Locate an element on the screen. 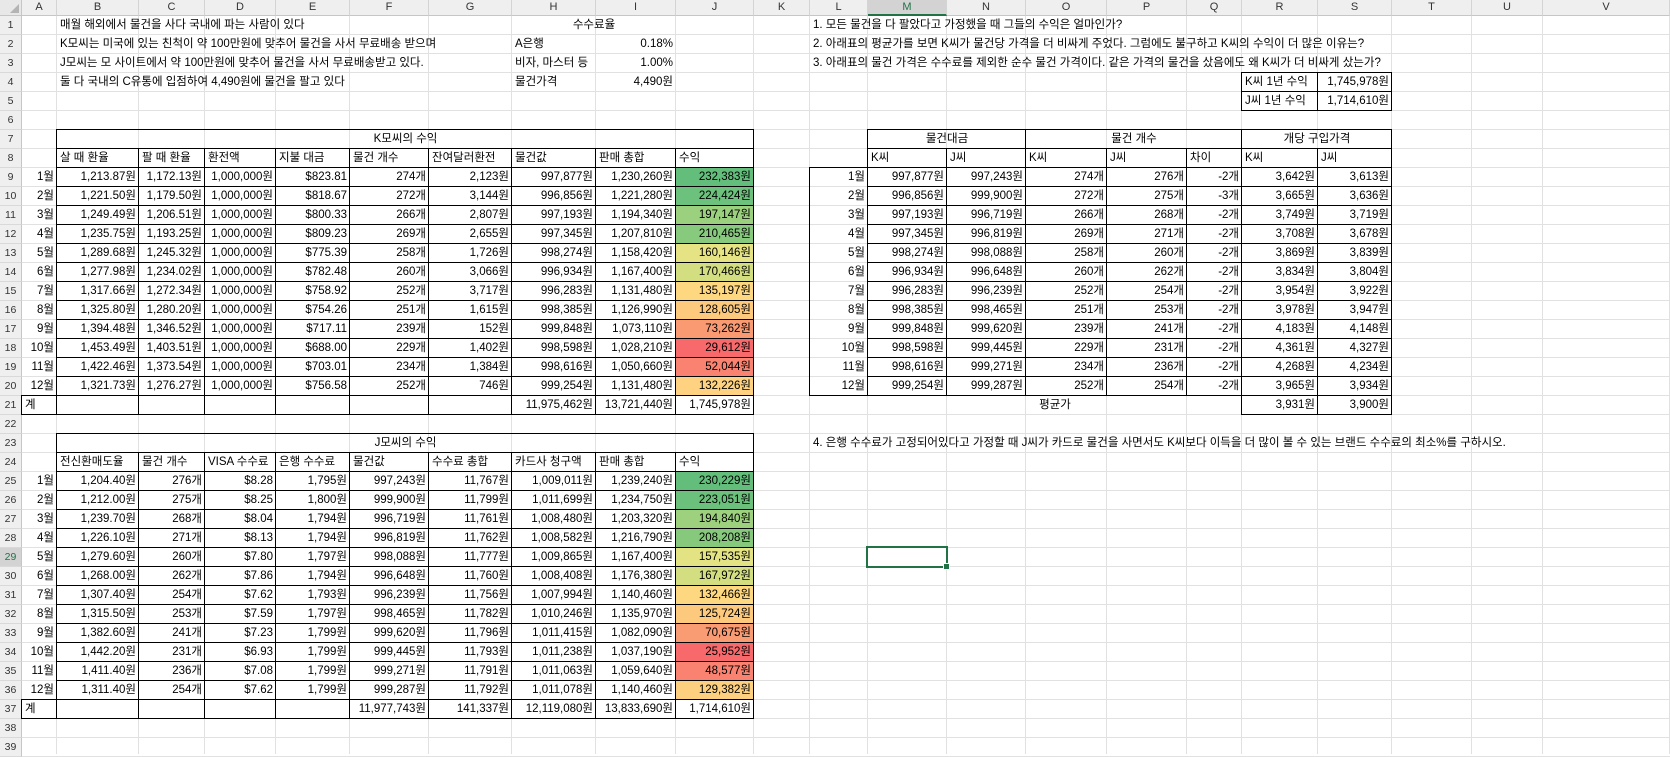 The height and width of the screenshot is (757, 1670). row-header-33: 33 is located at coordinates (11, 633).